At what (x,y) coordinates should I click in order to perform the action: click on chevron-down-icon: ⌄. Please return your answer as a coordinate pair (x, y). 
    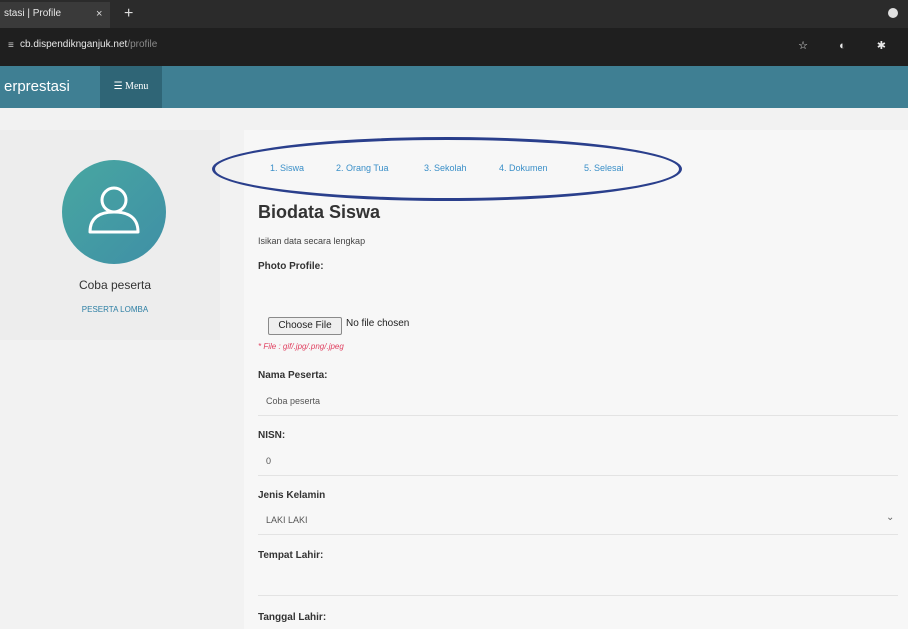
    Looking at the image, I should click on (890, 517).